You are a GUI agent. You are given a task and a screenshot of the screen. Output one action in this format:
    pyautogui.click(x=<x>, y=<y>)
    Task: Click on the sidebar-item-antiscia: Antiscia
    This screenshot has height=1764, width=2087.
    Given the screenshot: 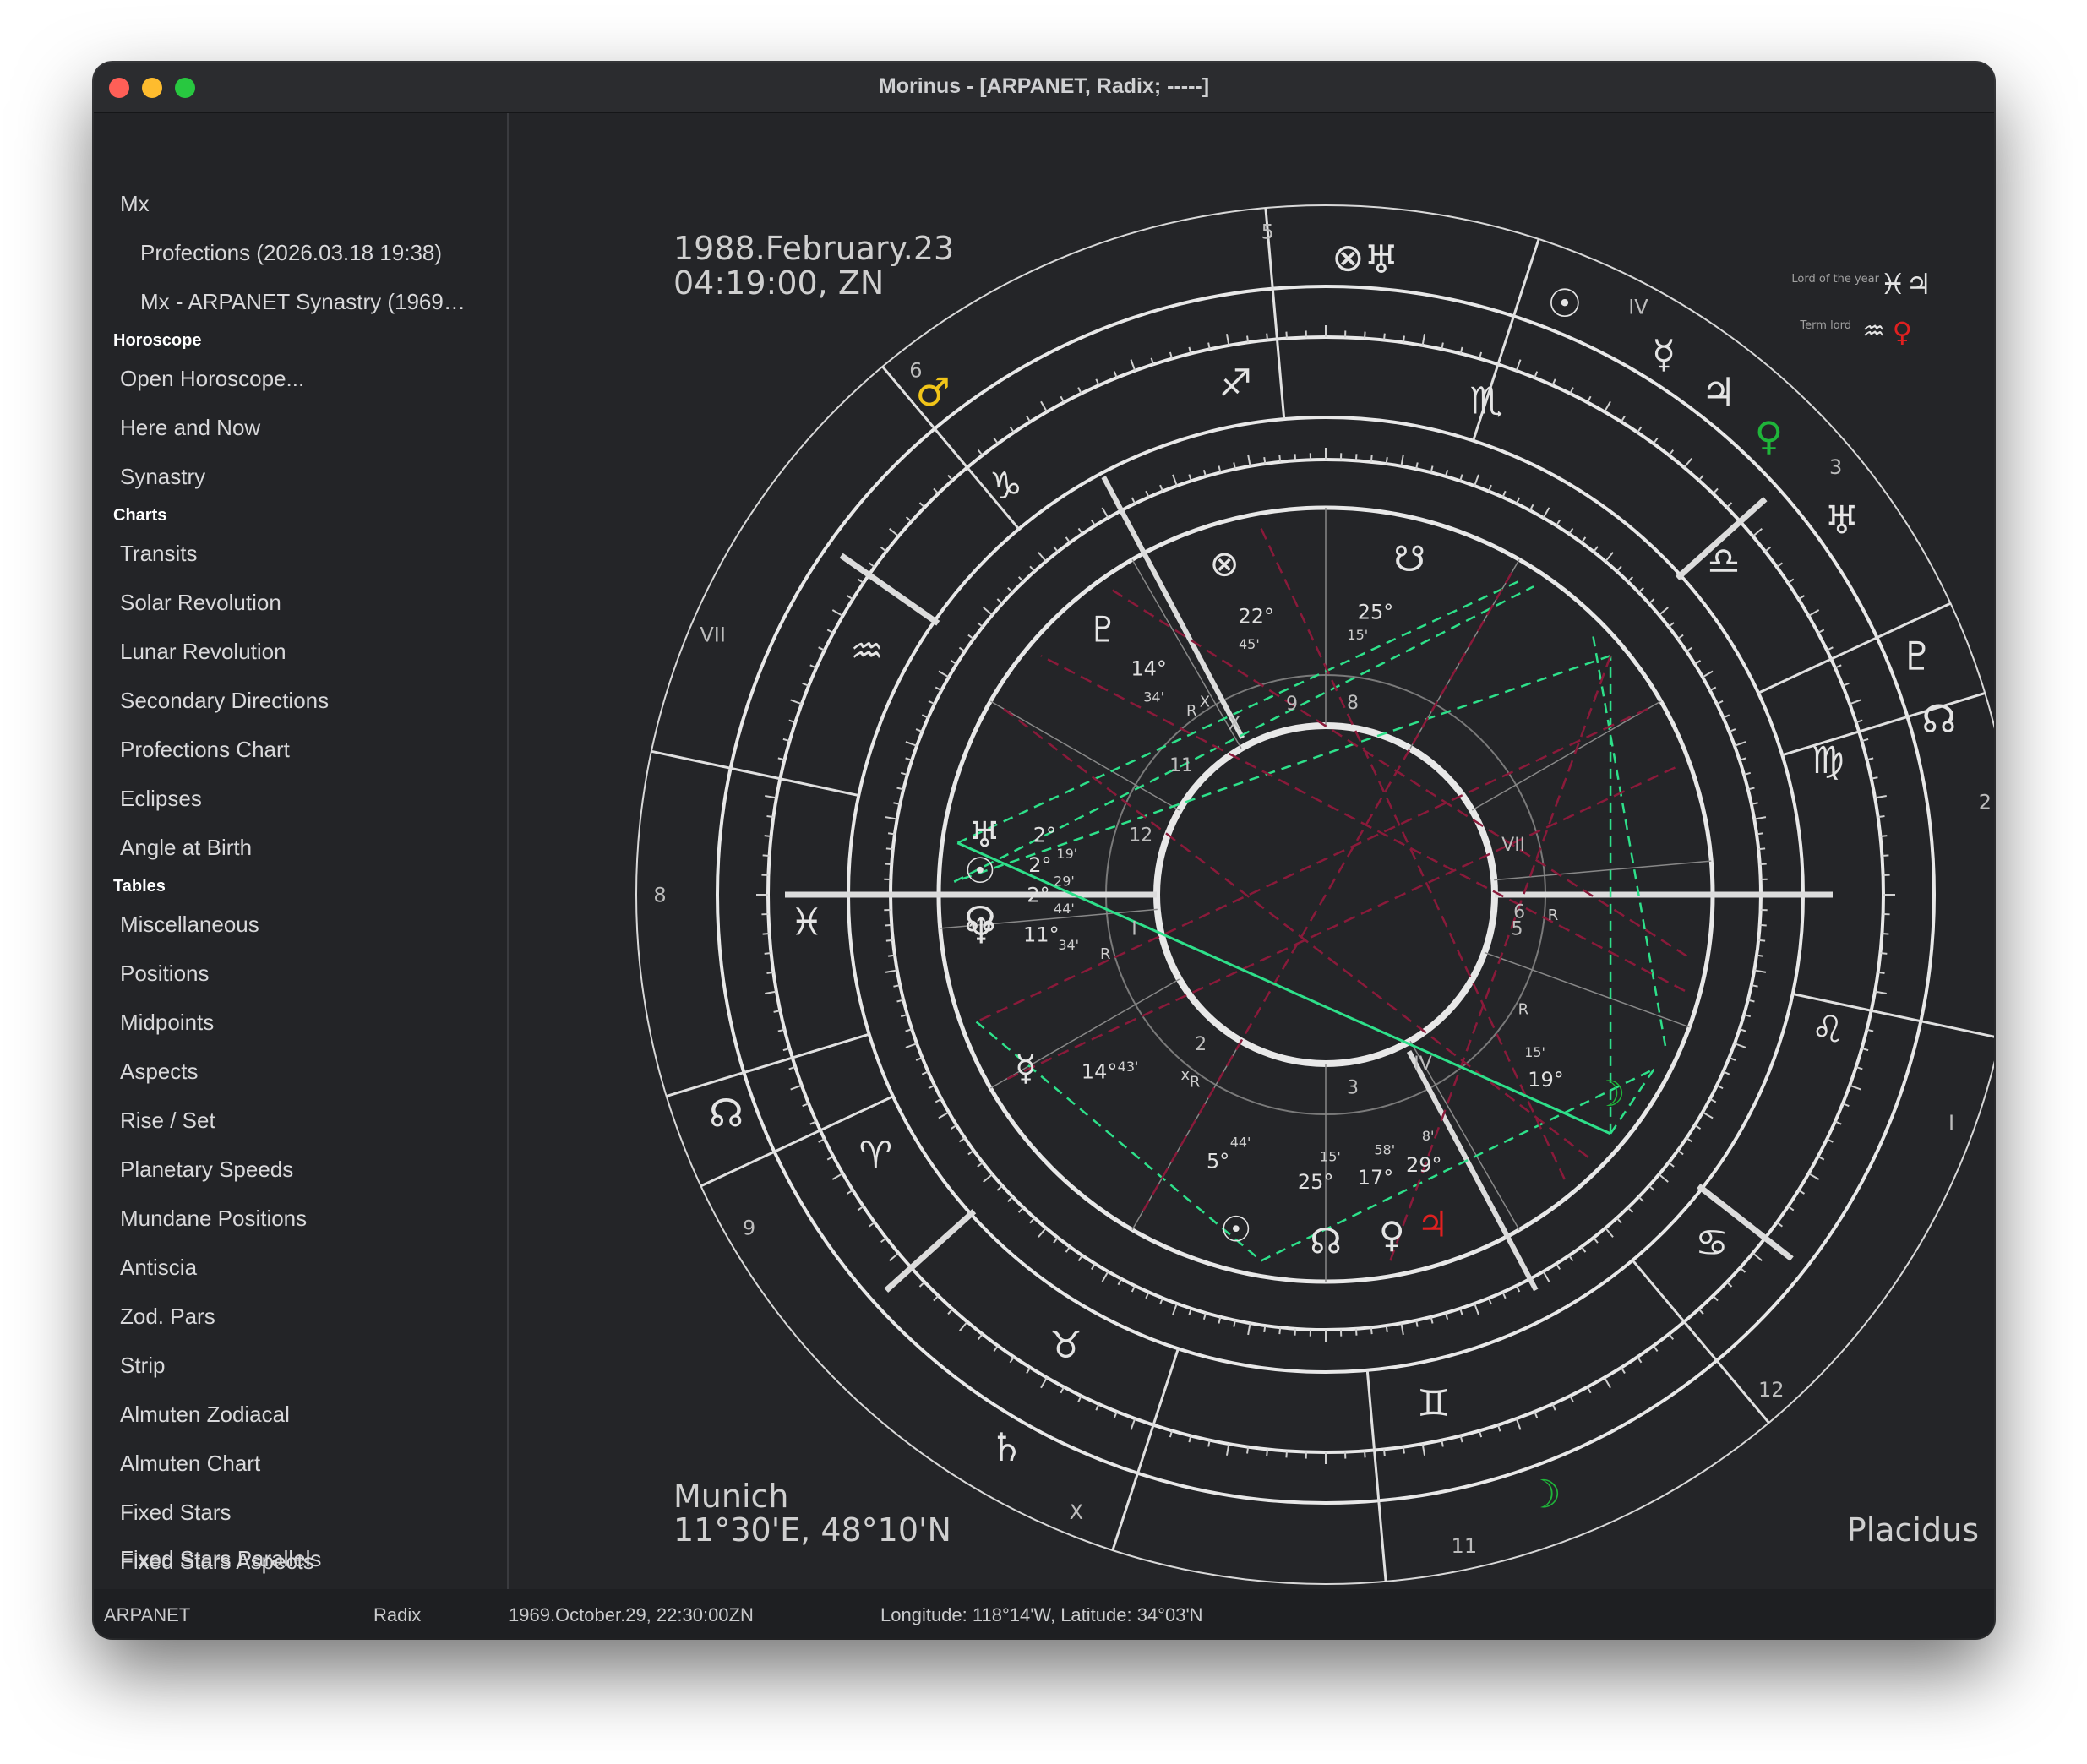 What is the action you would take?
    pyautogui.click(x=158, y=1268)
    